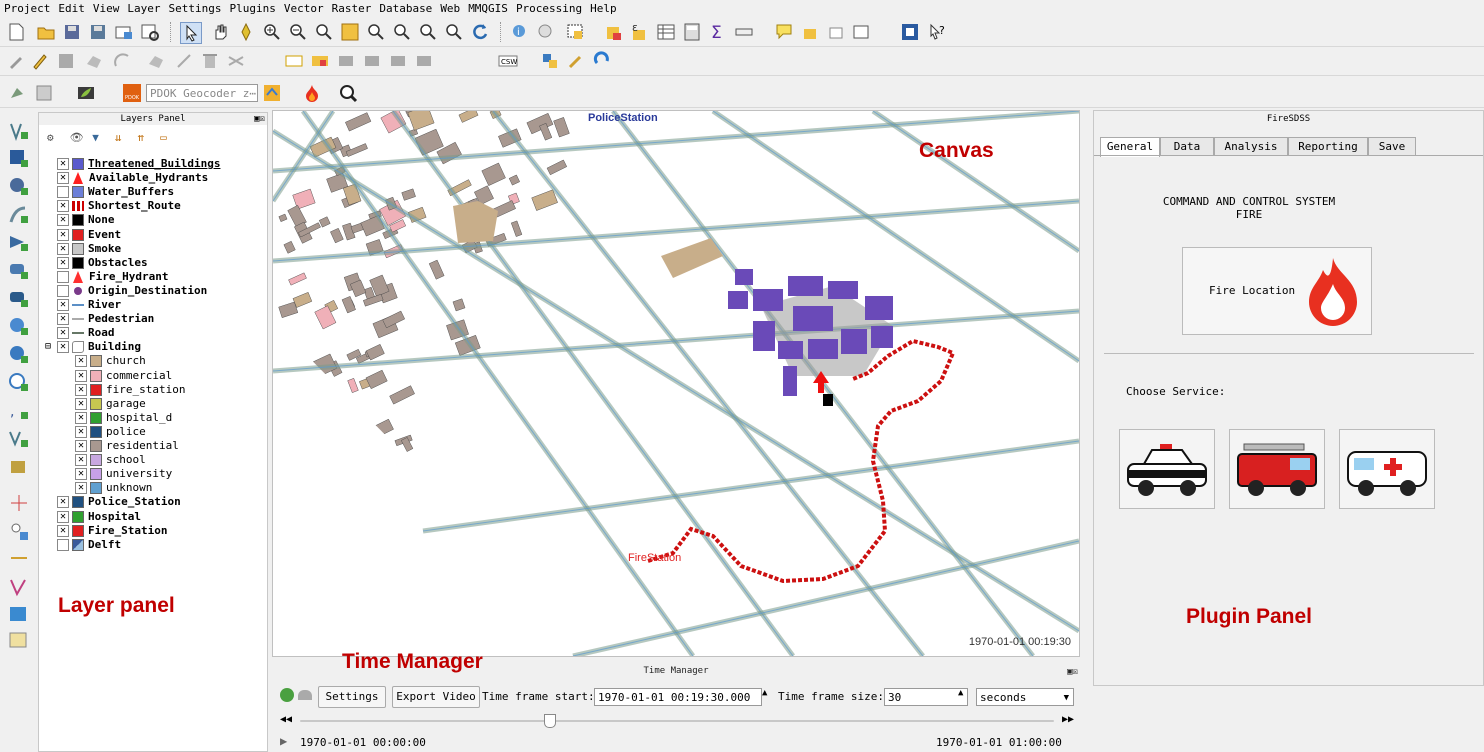 This screenshot has width=1484, height=752. What do you see at coordinates (550, 61) in the screenshot?
I see `python-console-icon` at bounding box center [550, 61].